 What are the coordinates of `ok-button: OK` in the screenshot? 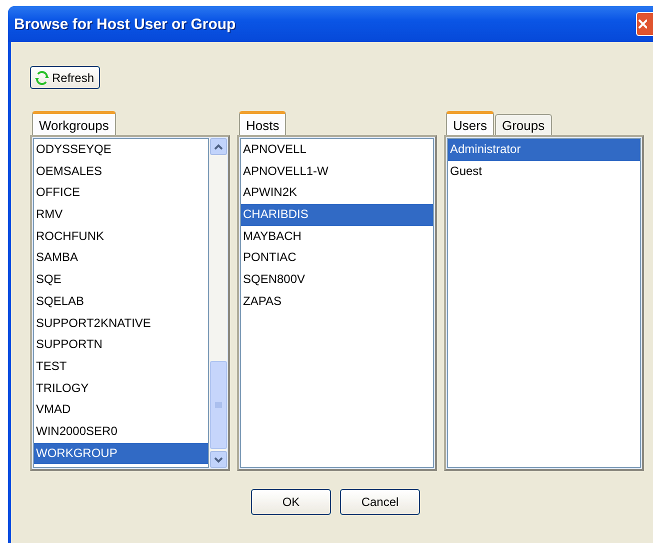 It's located at (291, 502).